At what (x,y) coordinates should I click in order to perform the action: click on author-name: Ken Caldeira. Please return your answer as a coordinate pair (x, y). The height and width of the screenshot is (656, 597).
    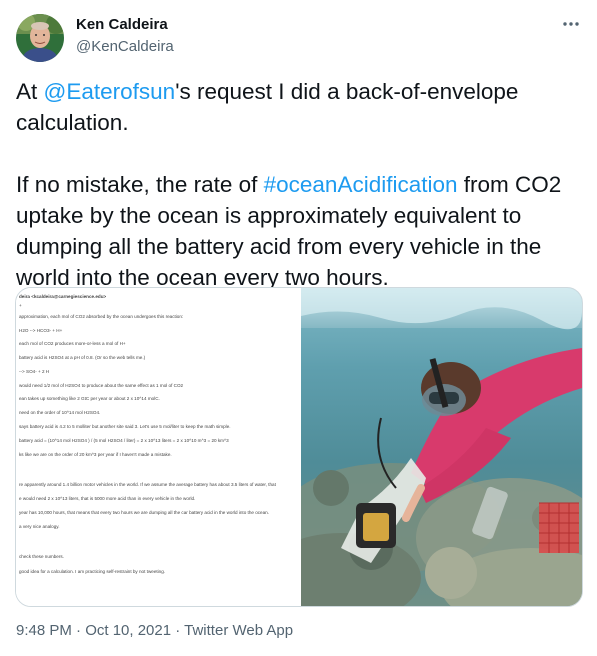
    Looking at the image, I should click on (122, 24).